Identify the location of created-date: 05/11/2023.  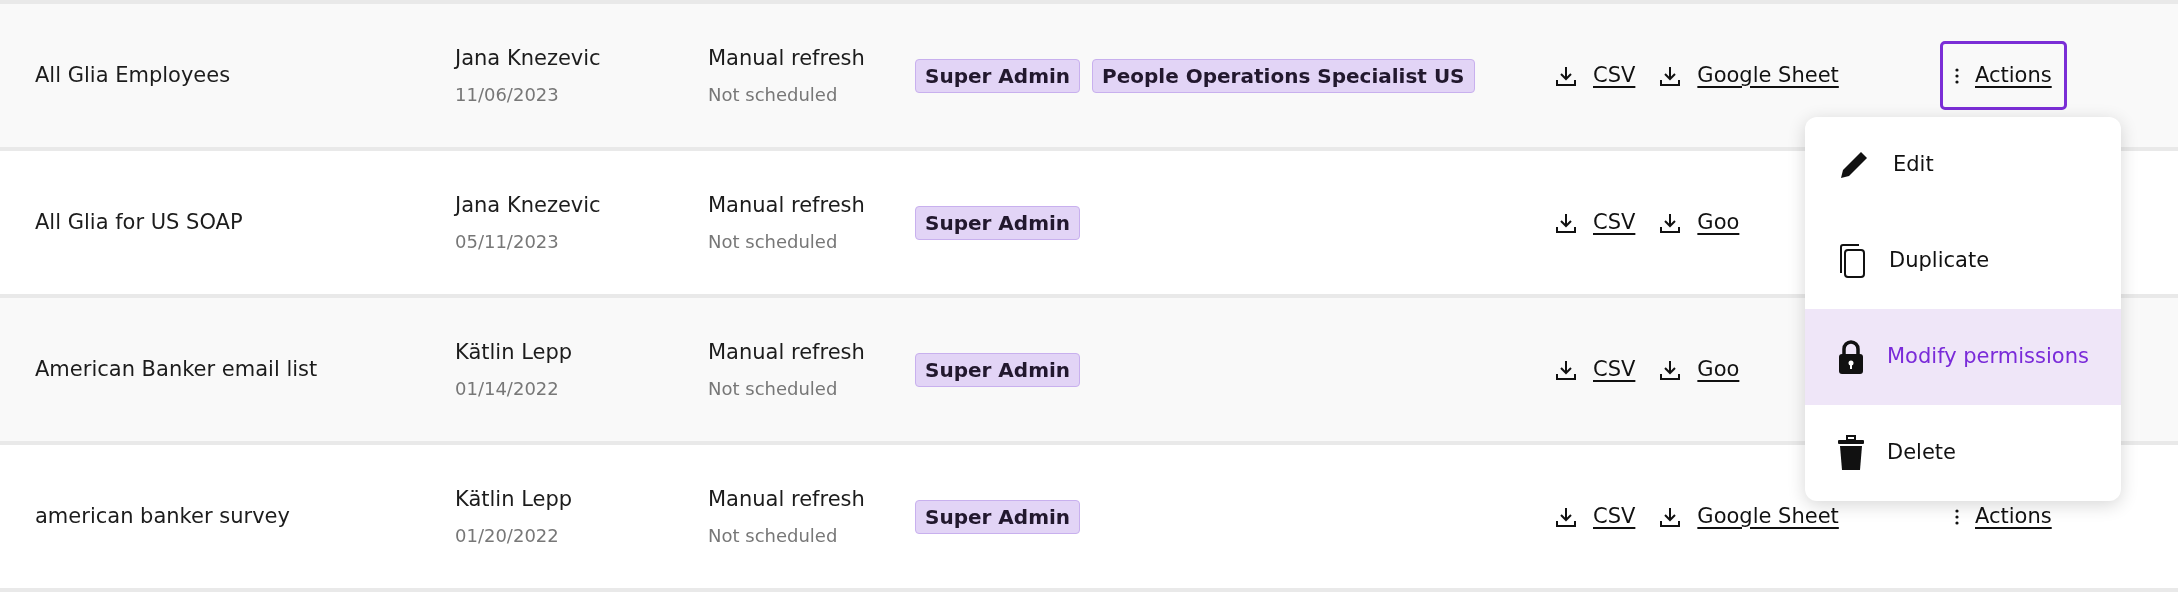
(507, 241).